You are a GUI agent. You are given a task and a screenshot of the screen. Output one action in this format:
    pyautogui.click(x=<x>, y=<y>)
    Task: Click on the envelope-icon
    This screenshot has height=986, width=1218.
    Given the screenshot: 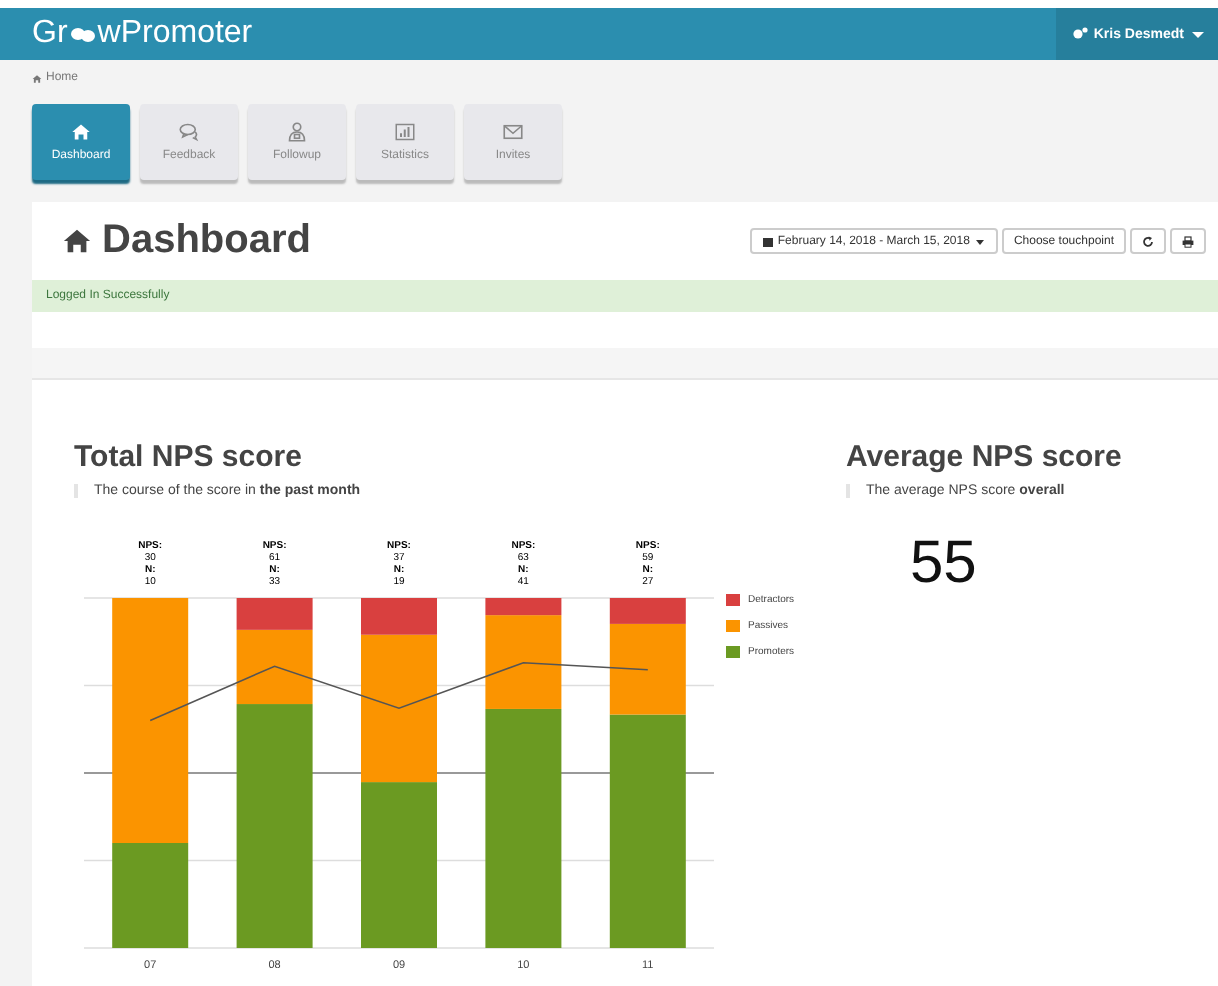 What is the action you would take?
    pyautogui.click(x=513, y=132)
    